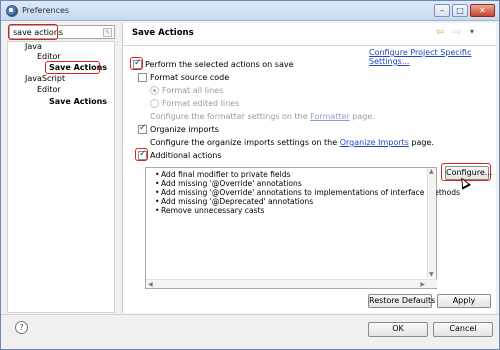 The image size is (500, 350). I want to click on format-edited-row: Format edited lines, so click(194, 103).